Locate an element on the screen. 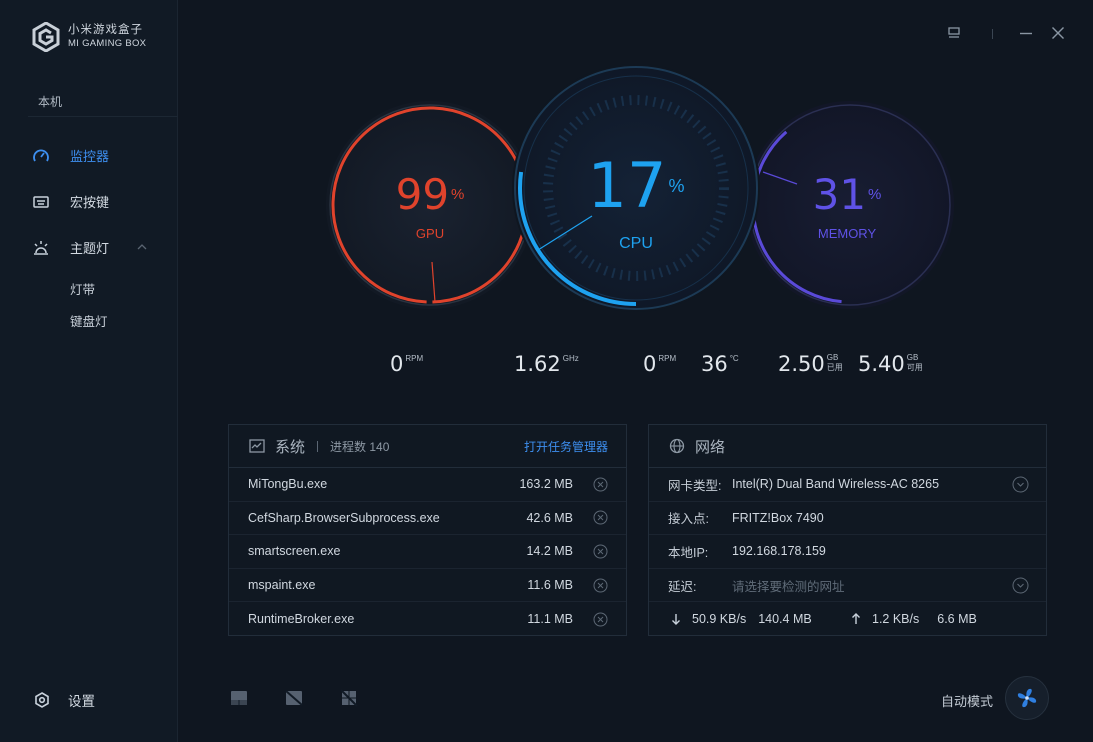 The width and height of the screenshot is (1093, 742). cpu-fan-stat: 0 RPM is located at coordinates (659, 364).